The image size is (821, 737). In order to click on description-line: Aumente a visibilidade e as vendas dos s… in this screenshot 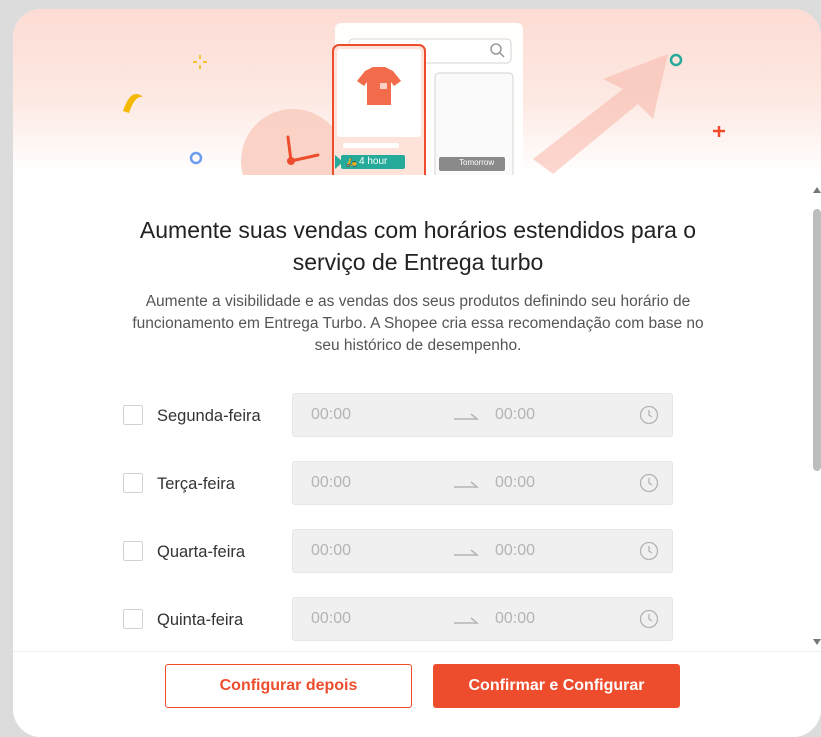, I will do `click(418, 301)`.